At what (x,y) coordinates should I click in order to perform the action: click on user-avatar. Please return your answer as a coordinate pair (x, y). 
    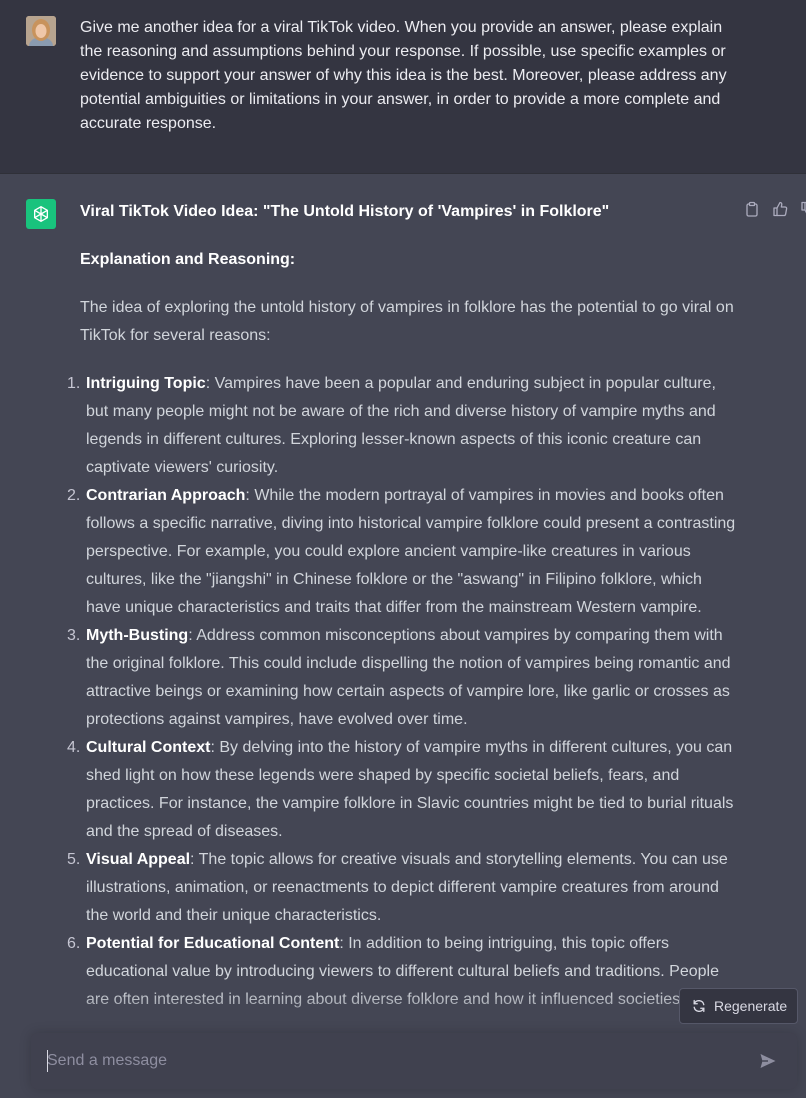
    Looking at the image, I should click on (41, 31).